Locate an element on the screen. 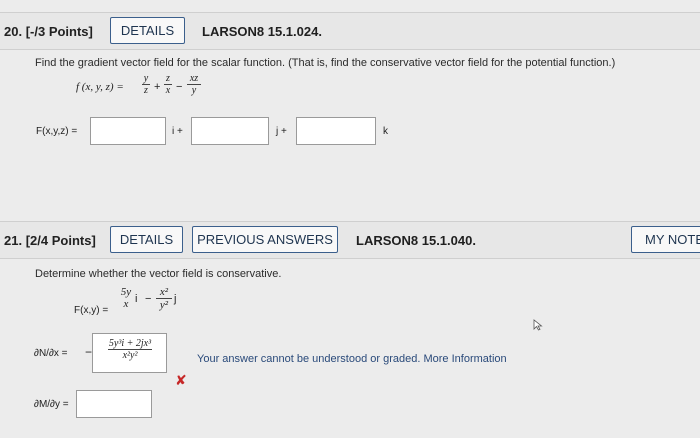  dM-dy-input is located at coordinates (114, 404).